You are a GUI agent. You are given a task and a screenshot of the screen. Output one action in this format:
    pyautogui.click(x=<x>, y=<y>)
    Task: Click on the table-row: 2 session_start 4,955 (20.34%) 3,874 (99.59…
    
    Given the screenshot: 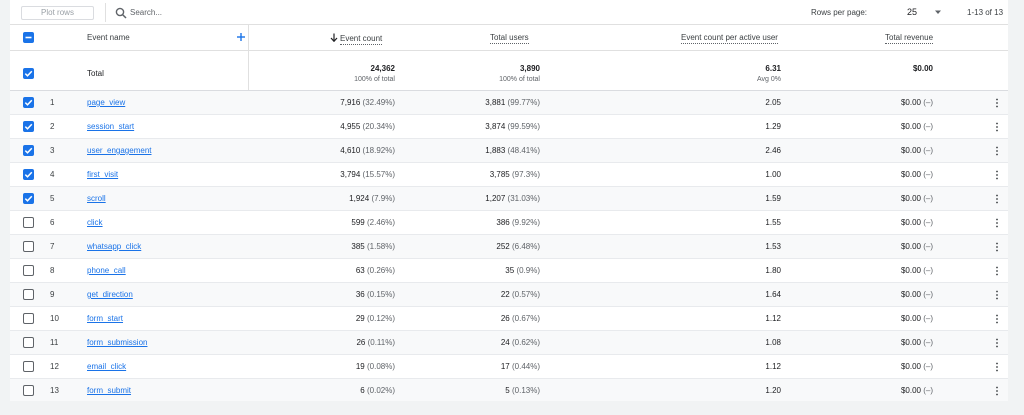 What is the action you would take?
    pyautogui.click(x=509, y=127)
    